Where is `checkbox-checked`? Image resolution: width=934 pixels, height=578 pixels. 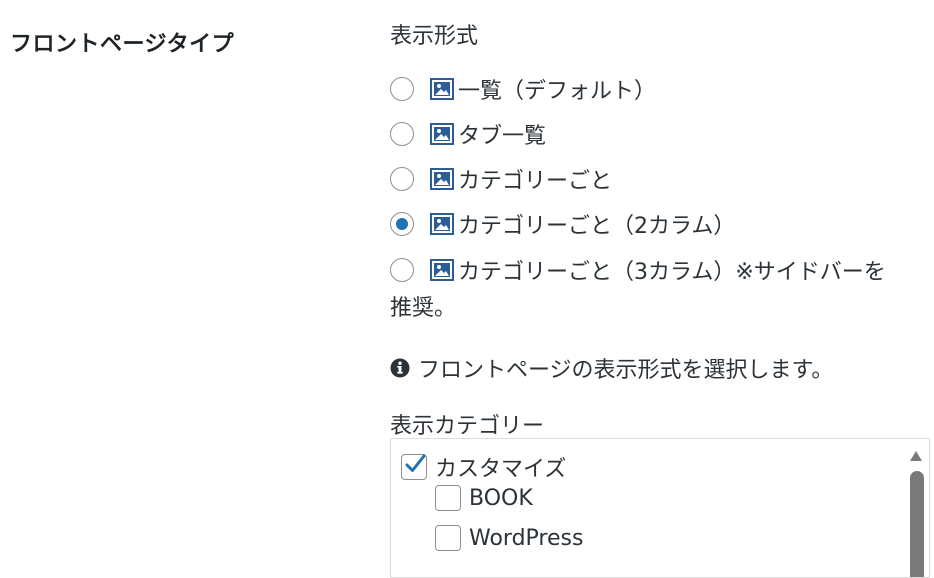
checkbox-checked is located at coordinates (414, 467).